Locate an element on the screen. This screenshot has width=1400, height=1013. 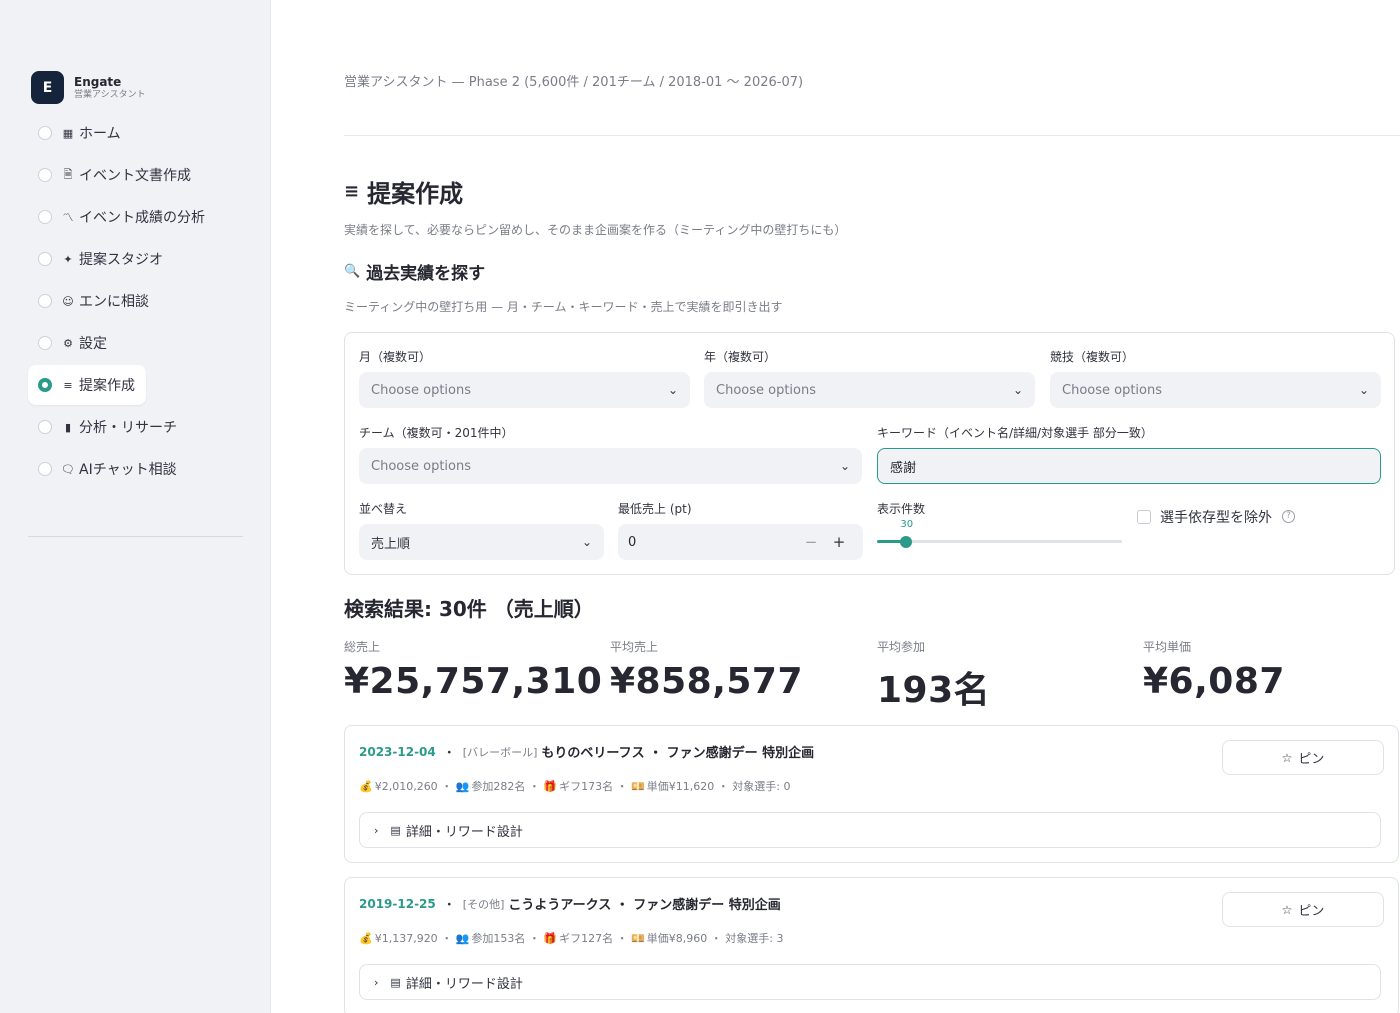
keyword-input: 感謝 is located at coordinates (1129, 466).